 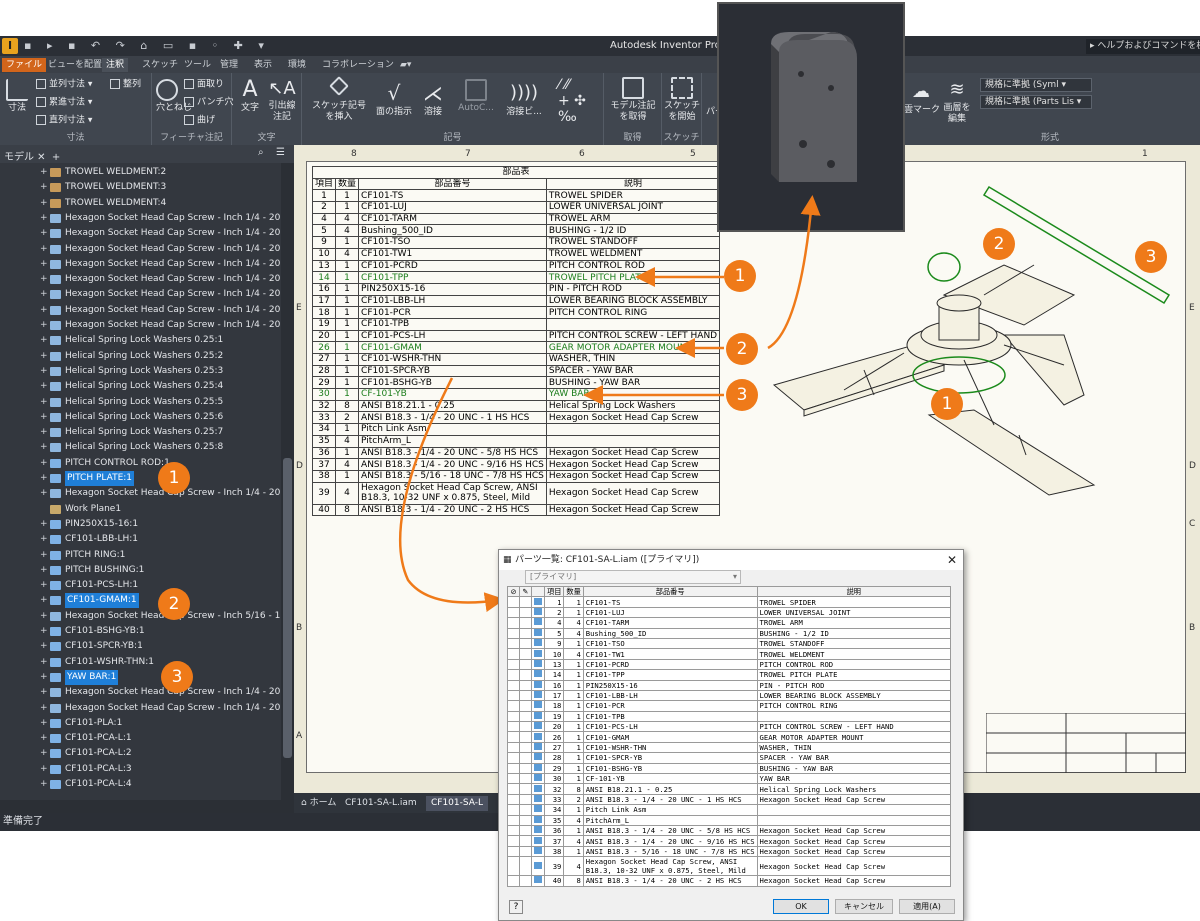 I want to click on browser-hscroll, so click(x=147, y=806).